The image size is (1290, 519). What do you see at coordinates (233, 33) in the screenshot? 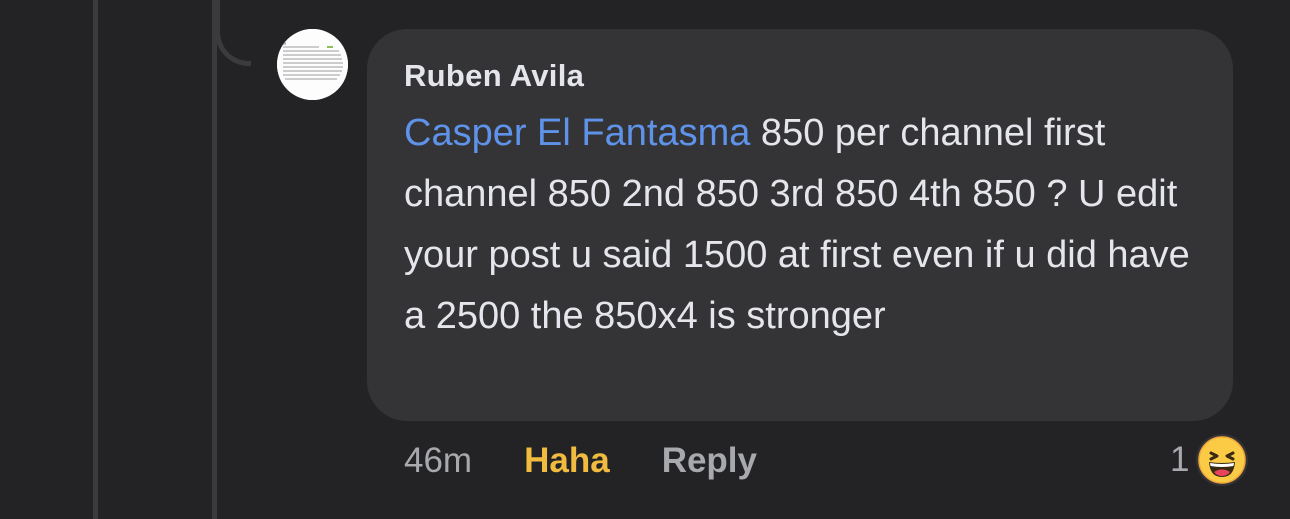
I see `reply-connector-line` at bounding box center [233, 33].